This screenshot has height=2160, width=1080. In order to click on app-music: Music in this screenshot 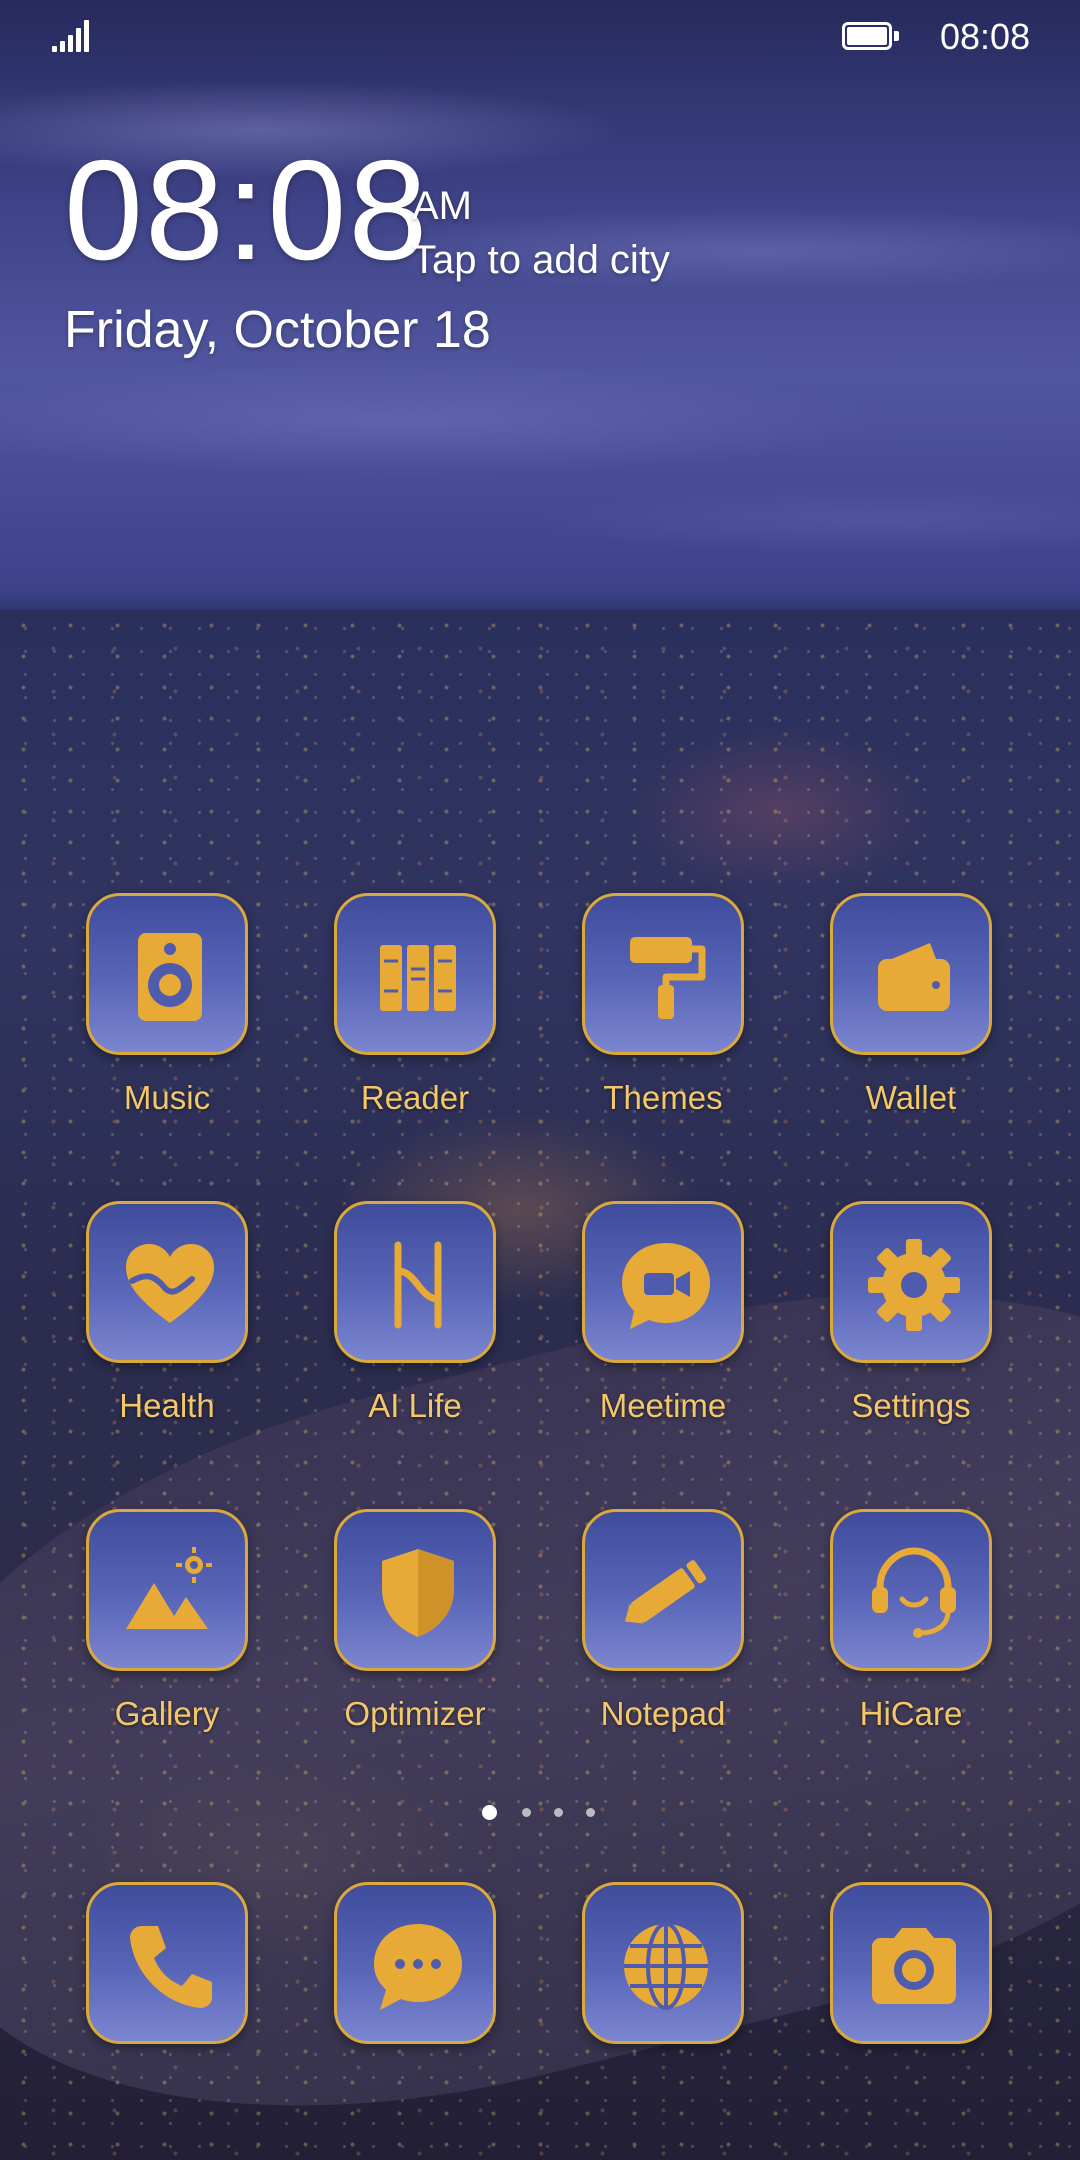, I will do `click(152, 1023)`.